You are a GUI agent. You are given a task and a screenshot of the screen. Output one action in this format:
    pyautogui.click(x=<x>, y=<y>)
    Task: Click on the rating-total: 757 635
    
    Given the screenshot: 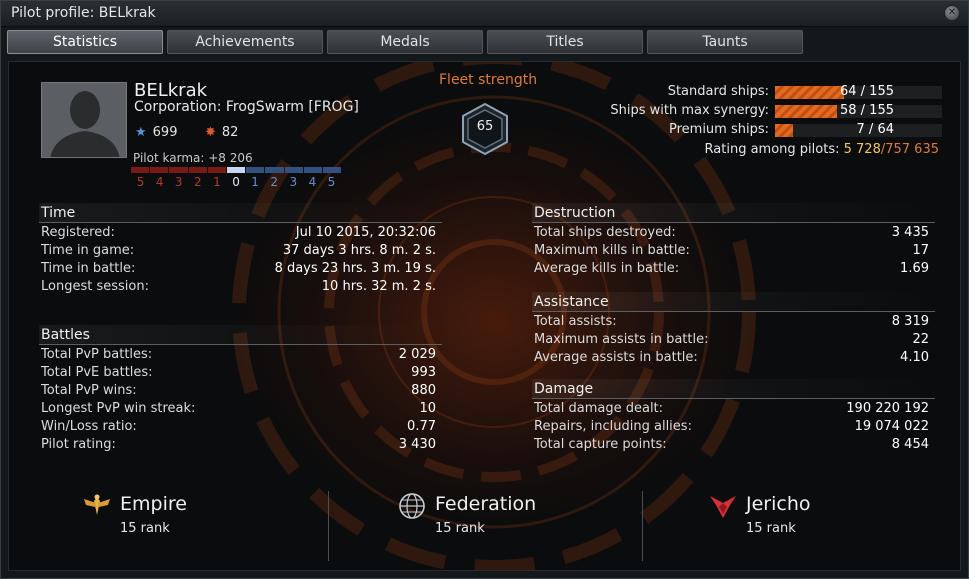 What is the action you would take?
    pyautogui.click(x=912, y=149)
    